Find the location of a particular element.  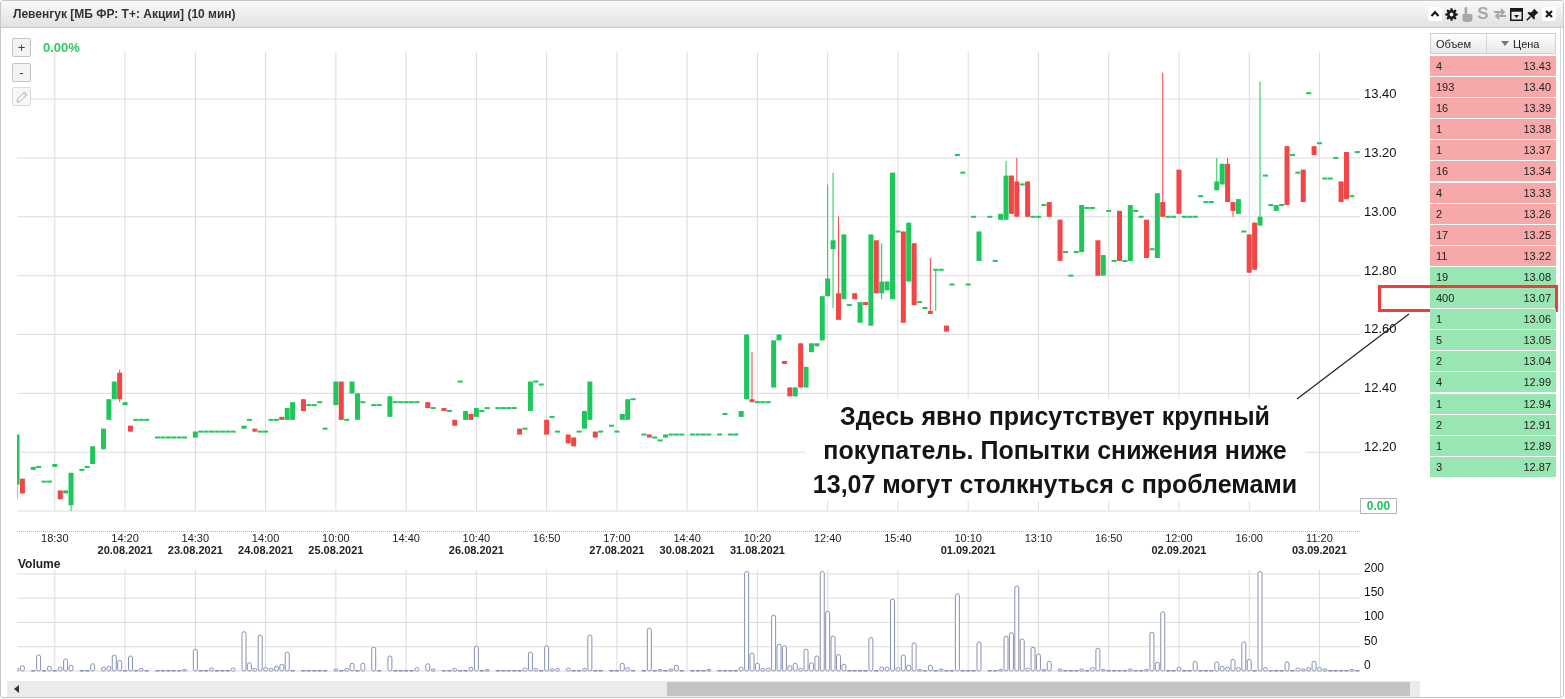

volume-cell: 19 is located at coordinates (1442, 276).